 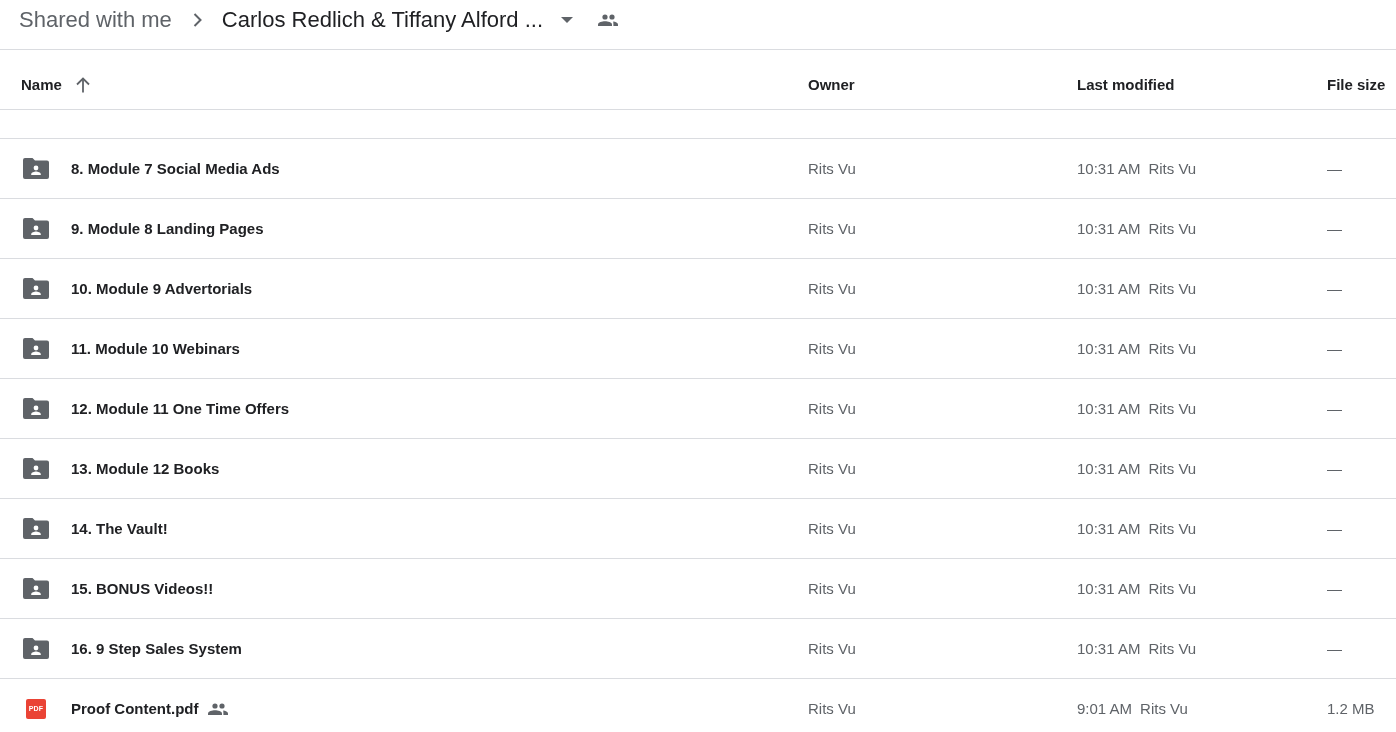 What do you see at coordinates (95, 19) in the screenshot?
I see `breadcrumb-link: Shared with me` at bounding box center [95, 19].